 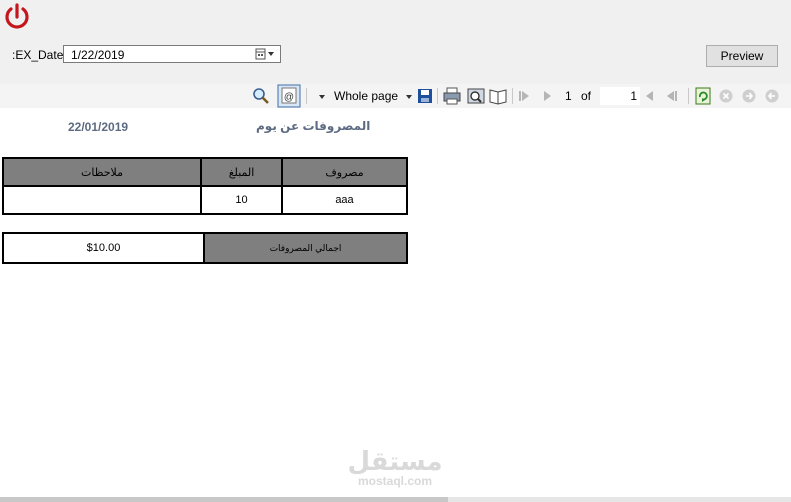 I want to click on report-viewer-toolbar: @ Whole page 1 of 1, so click(x=395, y=96).